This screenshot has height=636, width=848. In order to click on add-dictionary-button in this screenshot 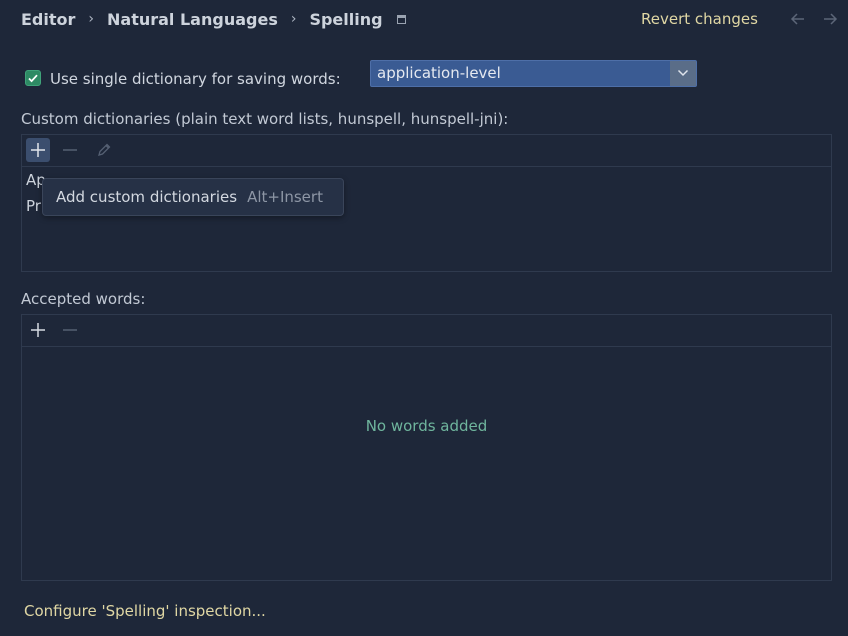, I will do `click(38, 150)`.